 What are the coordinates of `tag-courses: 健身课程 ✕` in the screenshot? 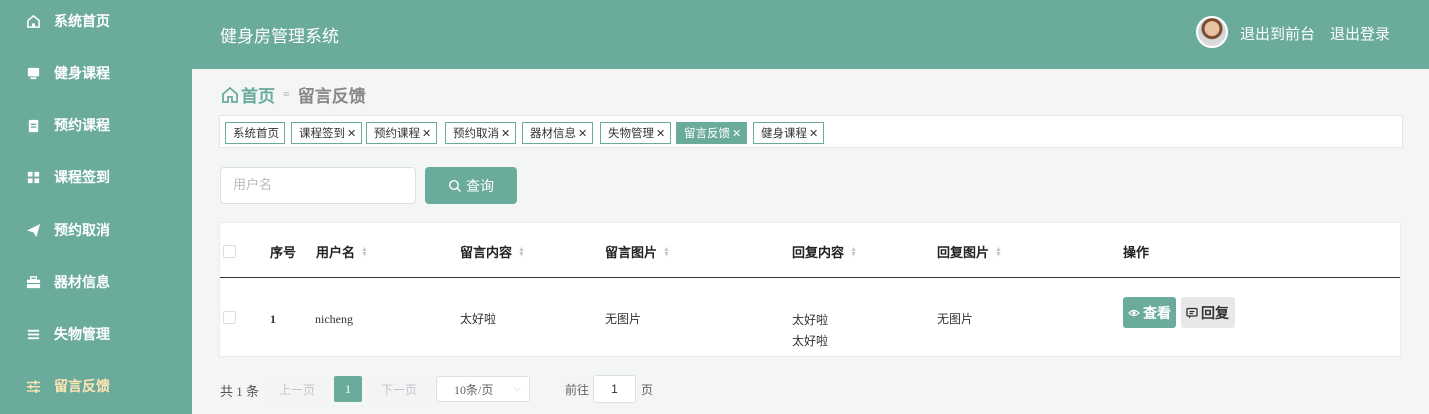 It's located at (789, 133).